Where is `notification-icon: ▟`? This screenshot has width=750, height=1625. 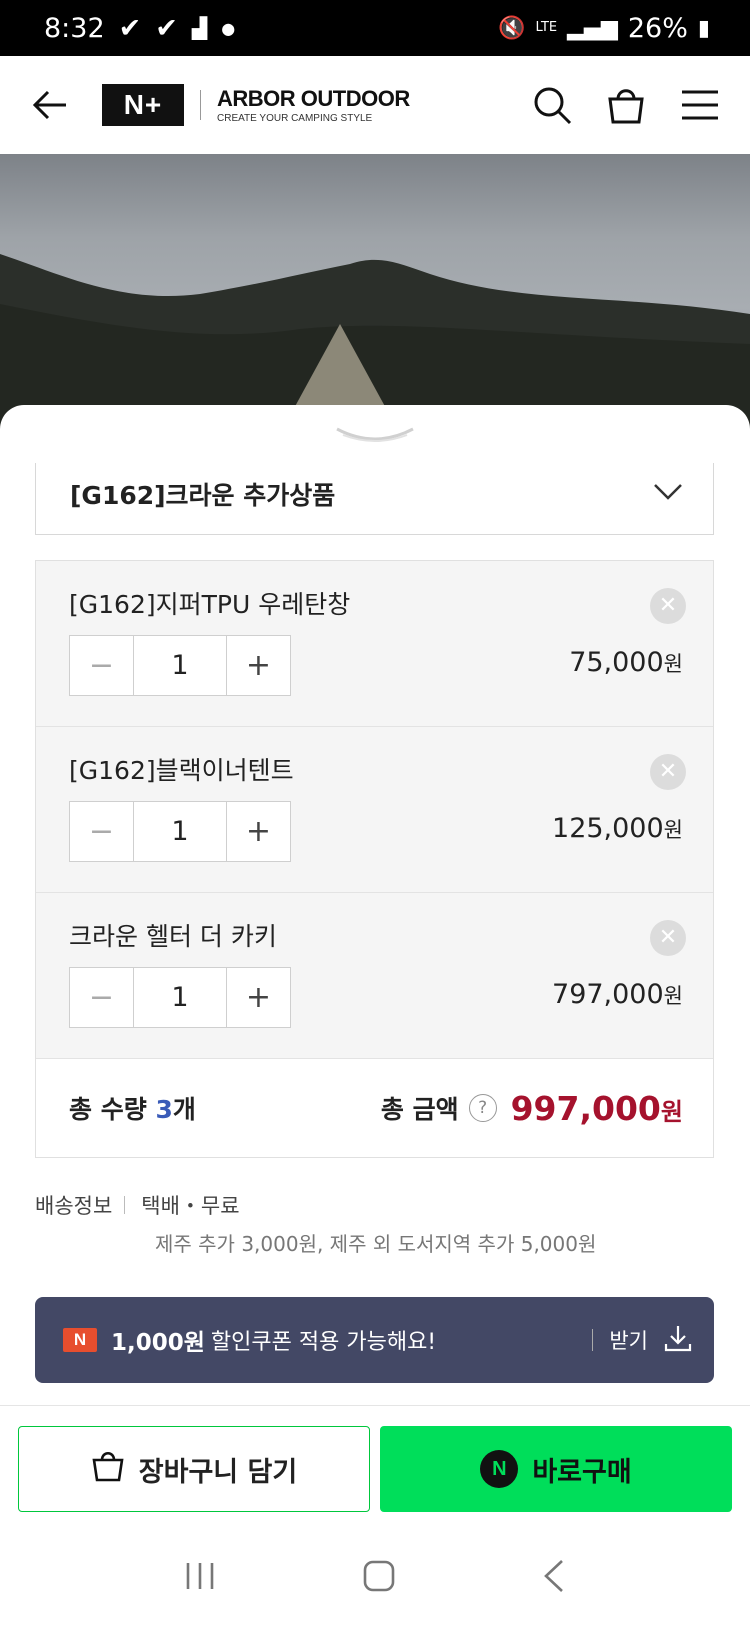 notification-icon: ▟ is located at coordinates (199, 28).